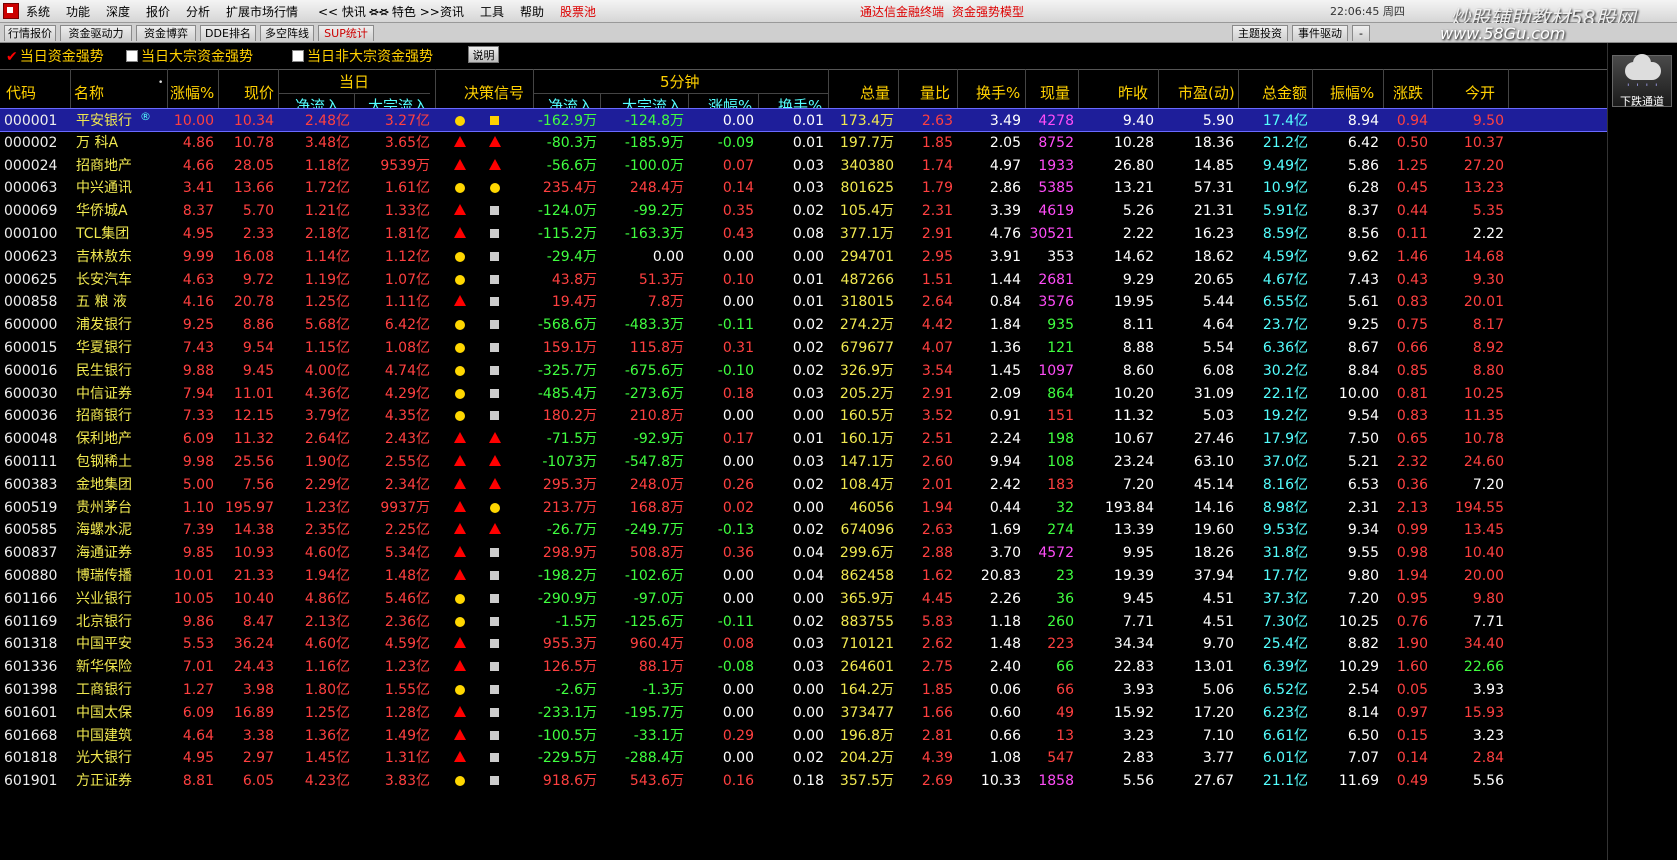  Describe the element at coordinates (1284, 92) in the screenshot. I see `col-header-amount: 总金额` at that location.